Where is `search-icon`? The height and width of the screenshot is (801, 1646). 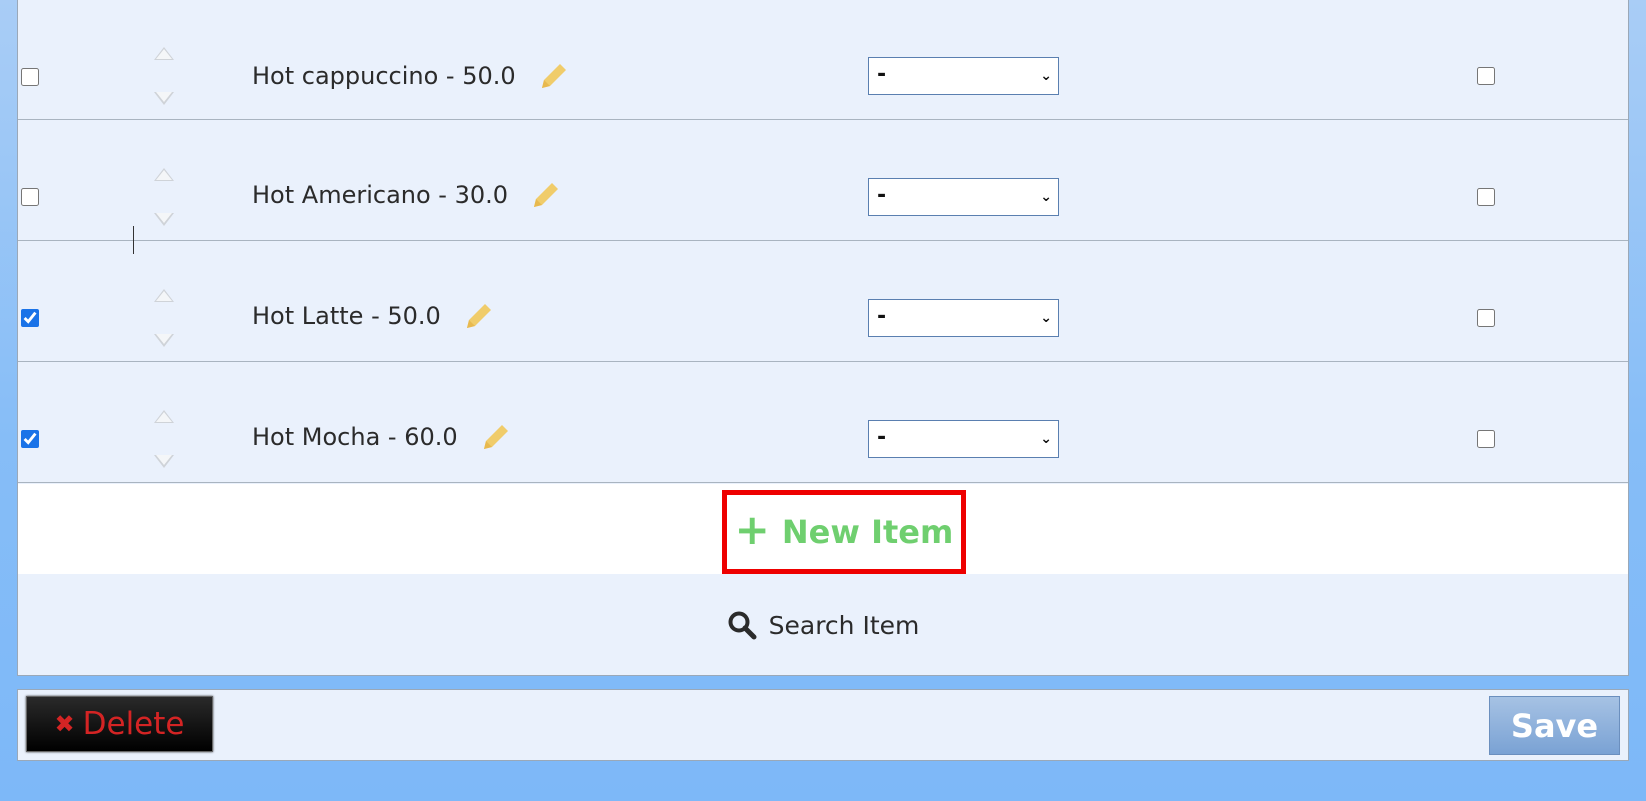
search-icon is located at coordinates (742, 625).